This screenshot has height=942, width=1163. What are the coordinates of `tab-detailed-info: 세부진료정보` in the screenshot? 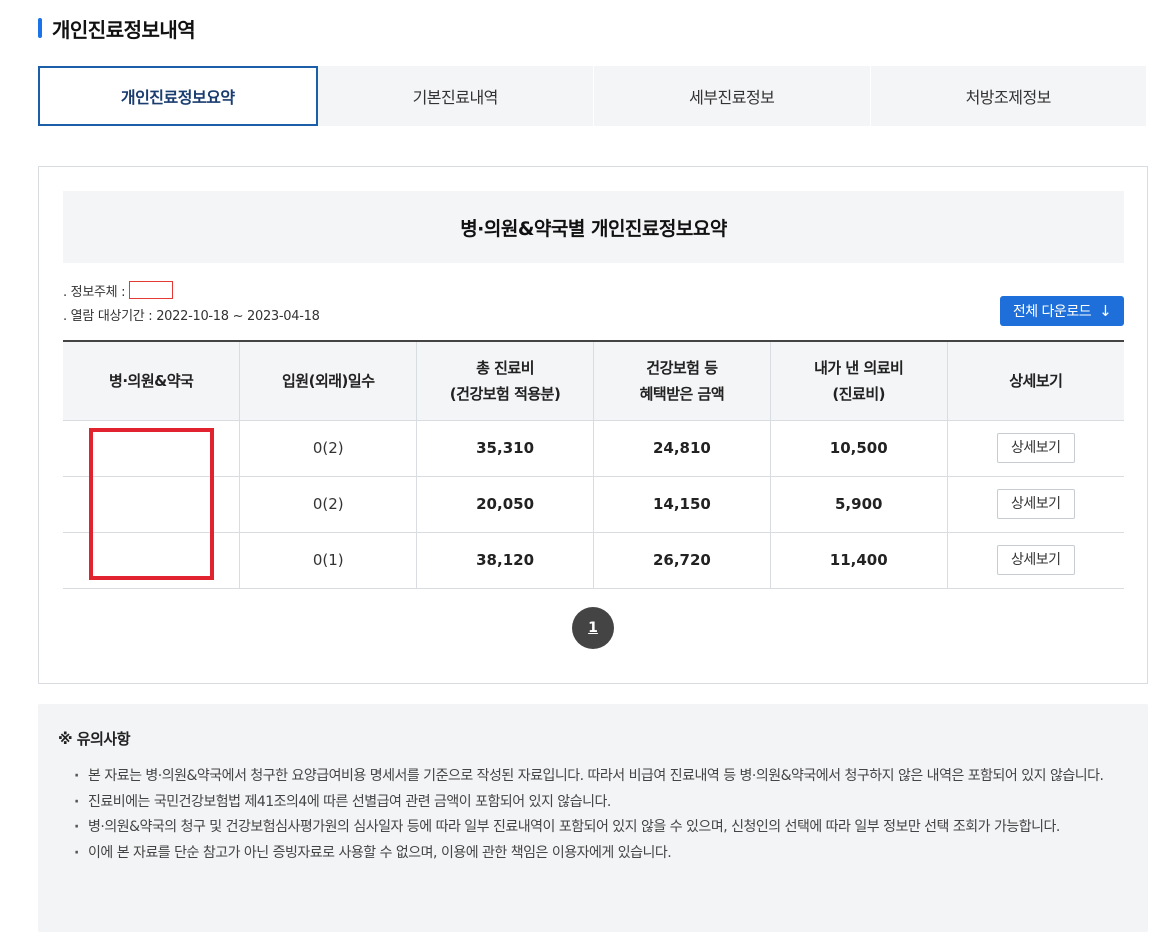 It's located at (732, 96).